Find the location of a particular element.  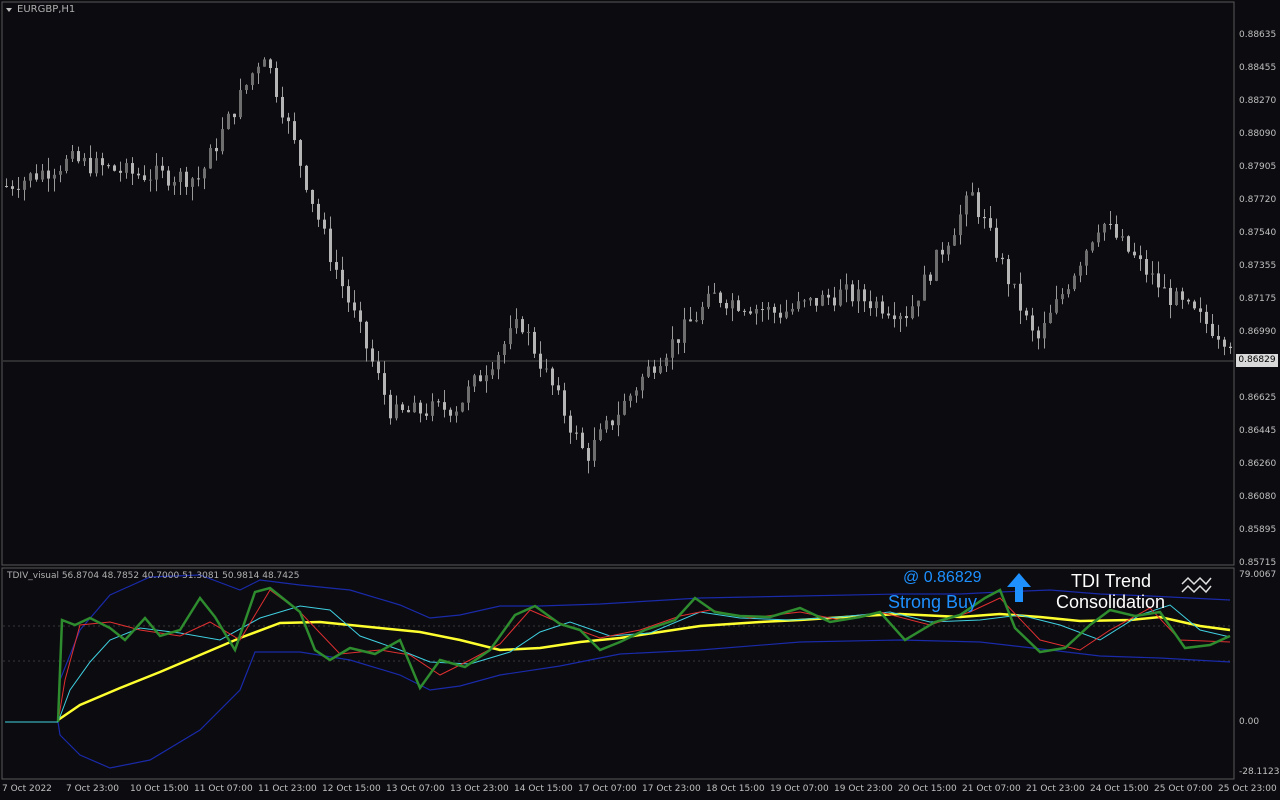

time-axis-label: 7 Oct 2022 is located at coordinates (27, 789).